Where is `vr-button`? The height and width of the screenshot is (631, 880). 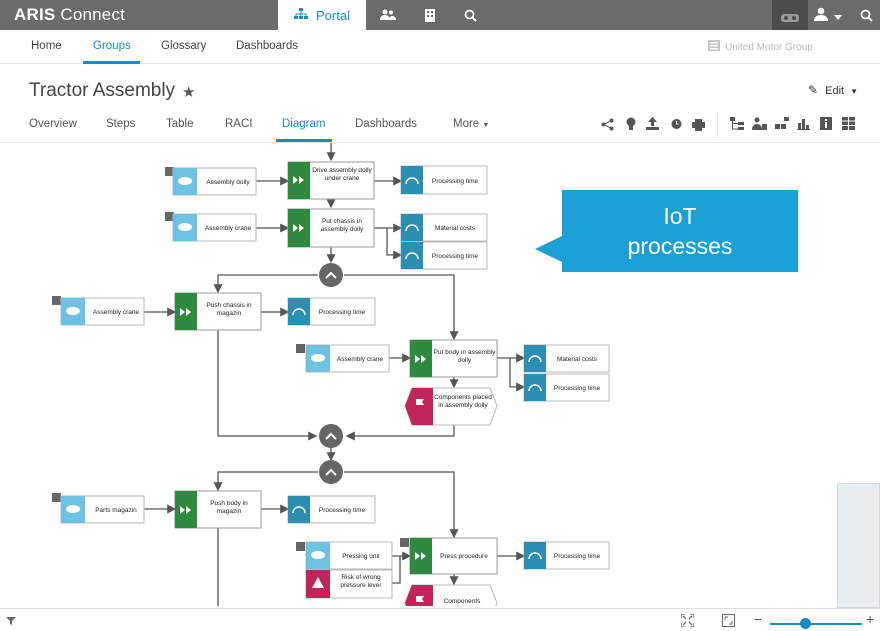 vr-button is located at coordinates (790, 15).